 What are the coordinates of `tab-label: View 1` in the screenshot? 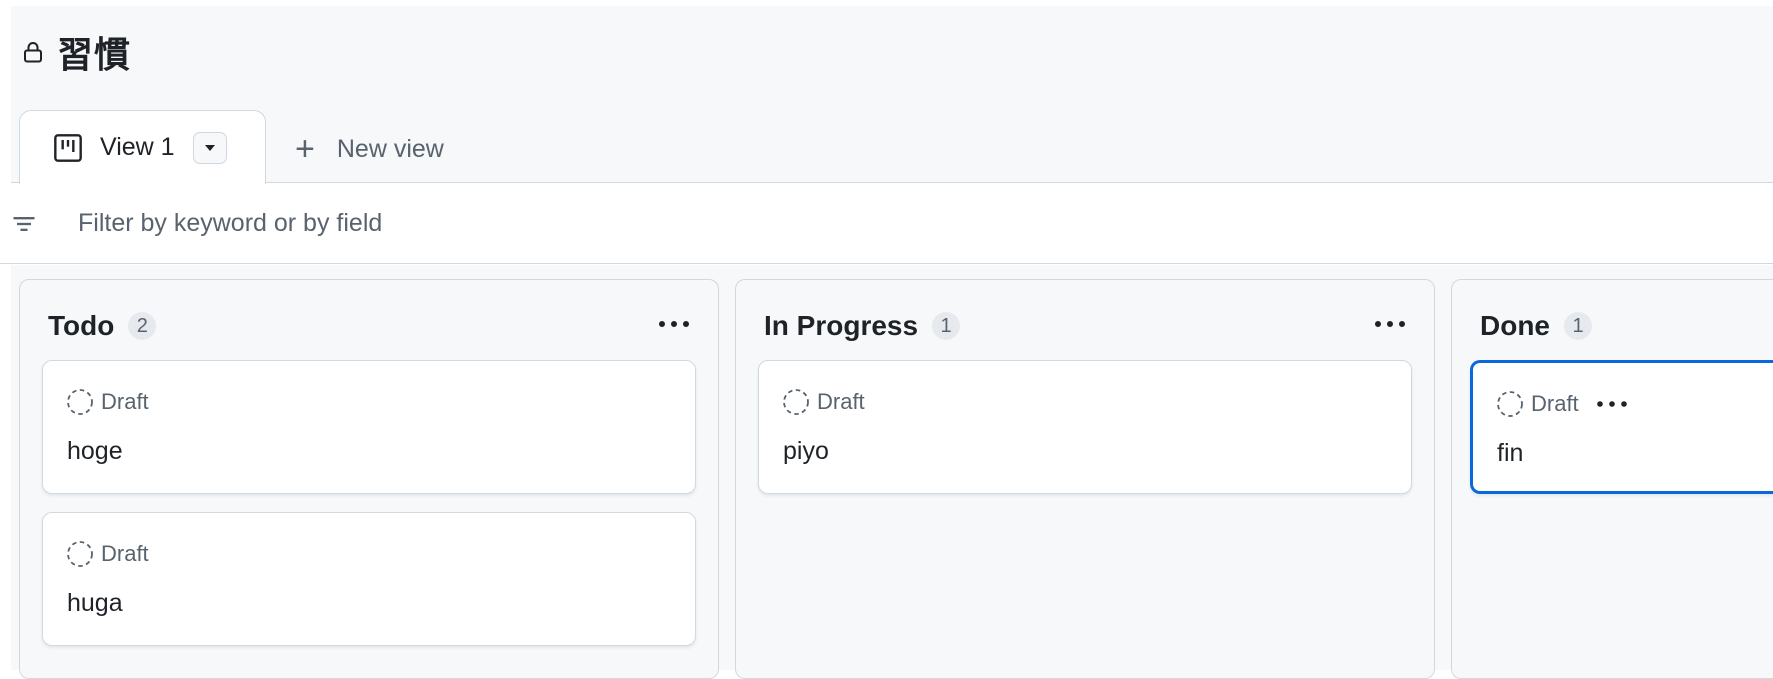 It's located at (137, 147).